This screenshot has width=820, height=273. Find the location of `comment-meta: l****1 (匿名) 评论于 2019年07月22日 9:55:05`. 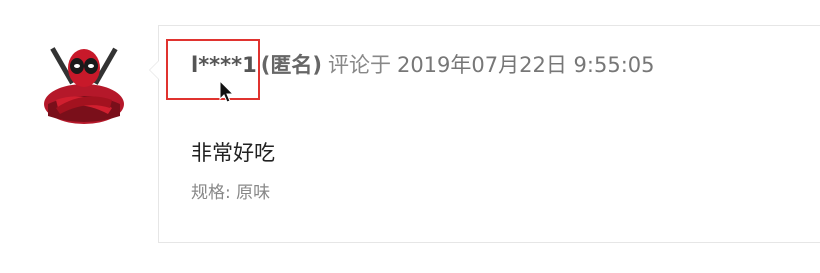

comment-meta: l****1 (匿名) 评论于 2019年07月22日 9:55:05 is located at coordinates (423, 65).